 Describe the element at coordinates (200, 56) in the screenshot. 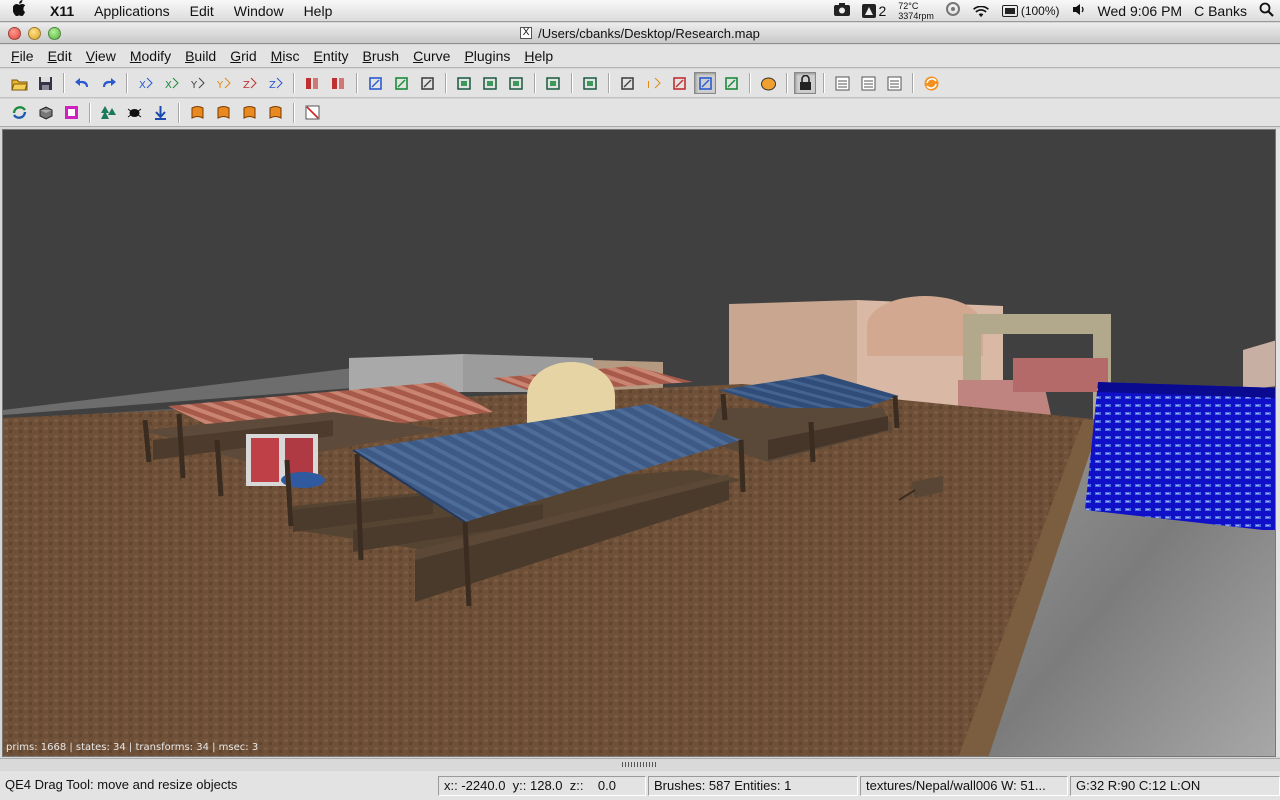

I see `menu-build: Build` at that location.